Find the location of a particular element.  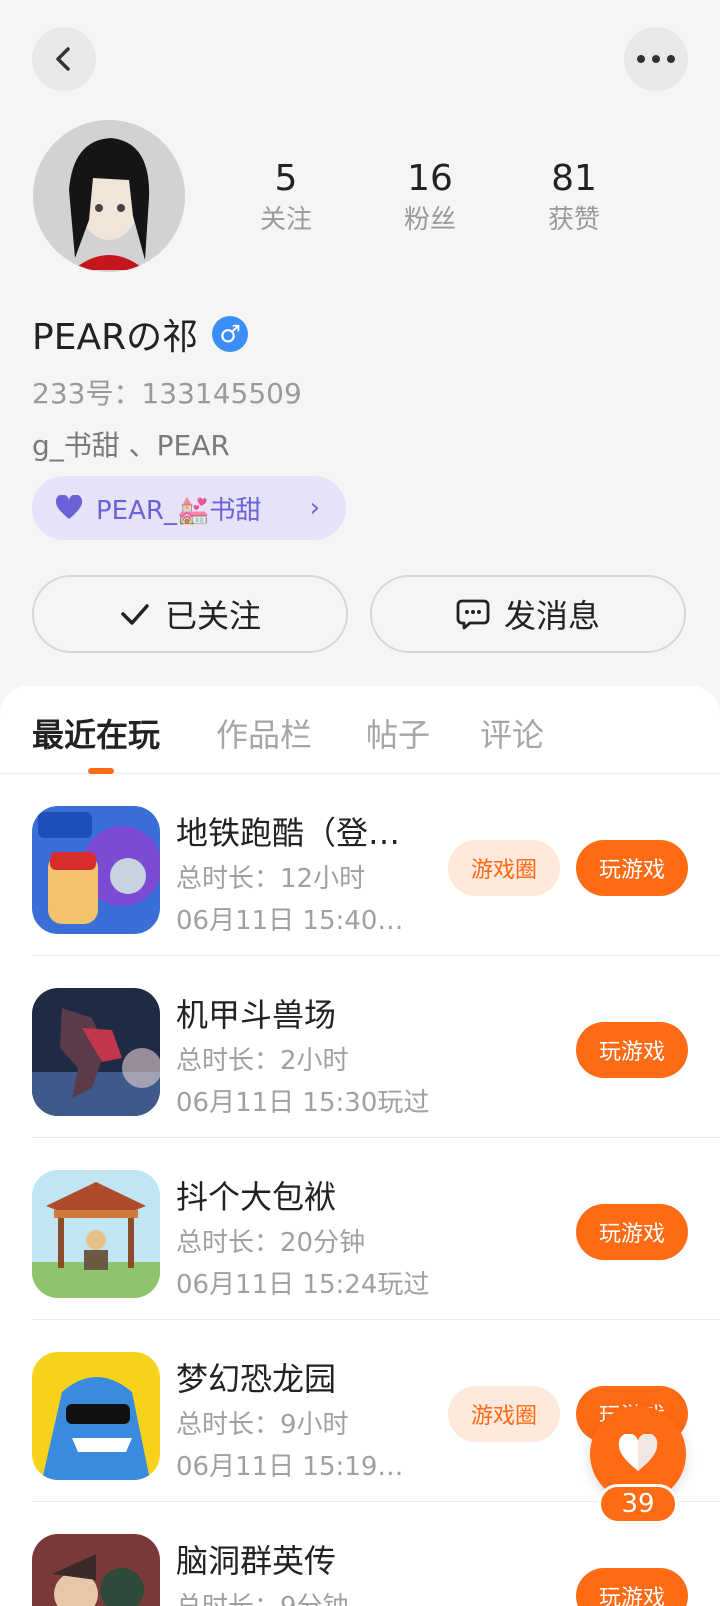

stat-likes: 81 获赞 is located at coordinates (574, 199).